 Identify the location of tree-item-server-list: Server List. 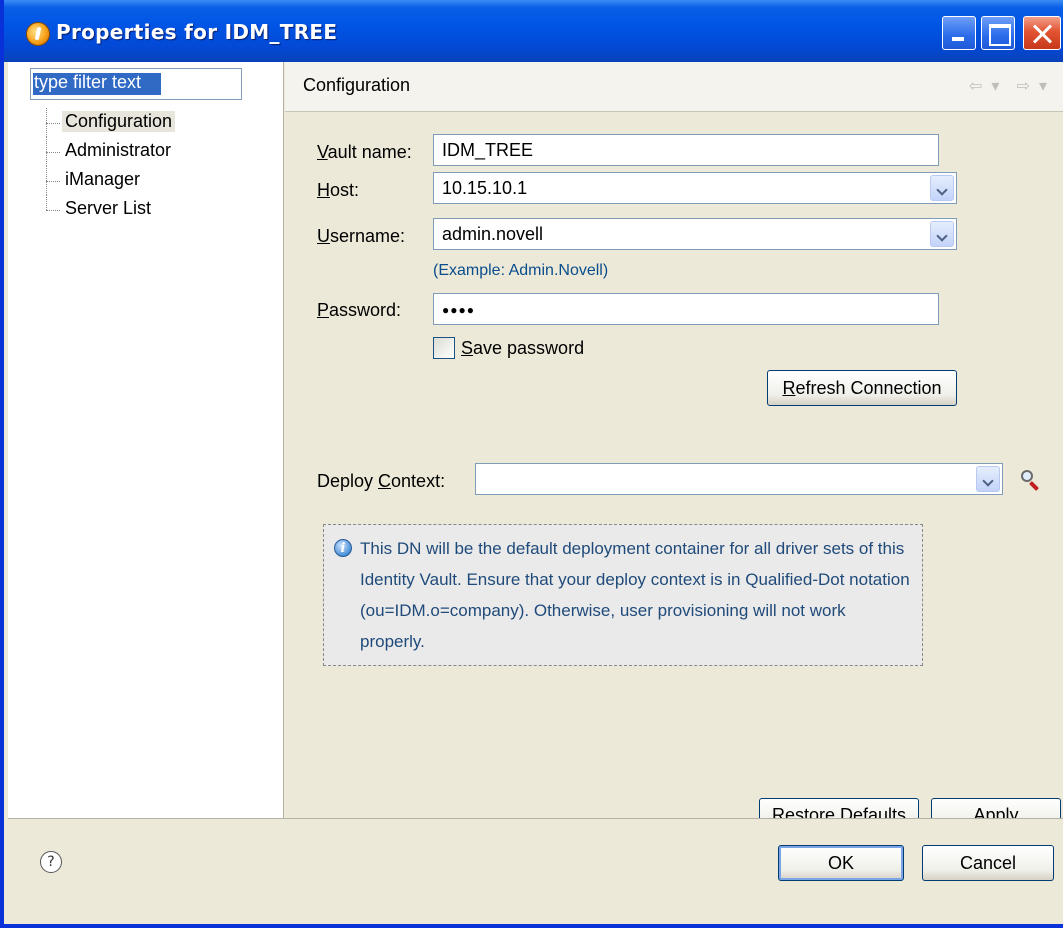
(146, 209).